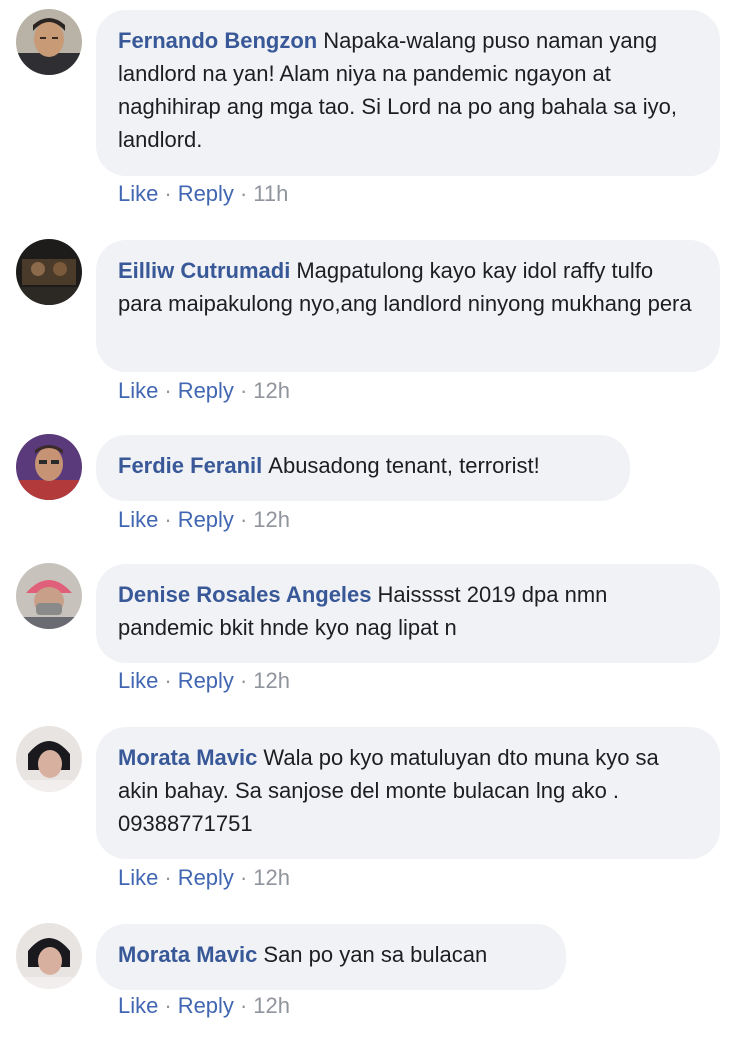 The width and height of the screenshot is (750, 1037). Describe the element at coordinates (204, 270) in the screenshot. I see `comment-author: Eilliw Cutrumadi` at that location.